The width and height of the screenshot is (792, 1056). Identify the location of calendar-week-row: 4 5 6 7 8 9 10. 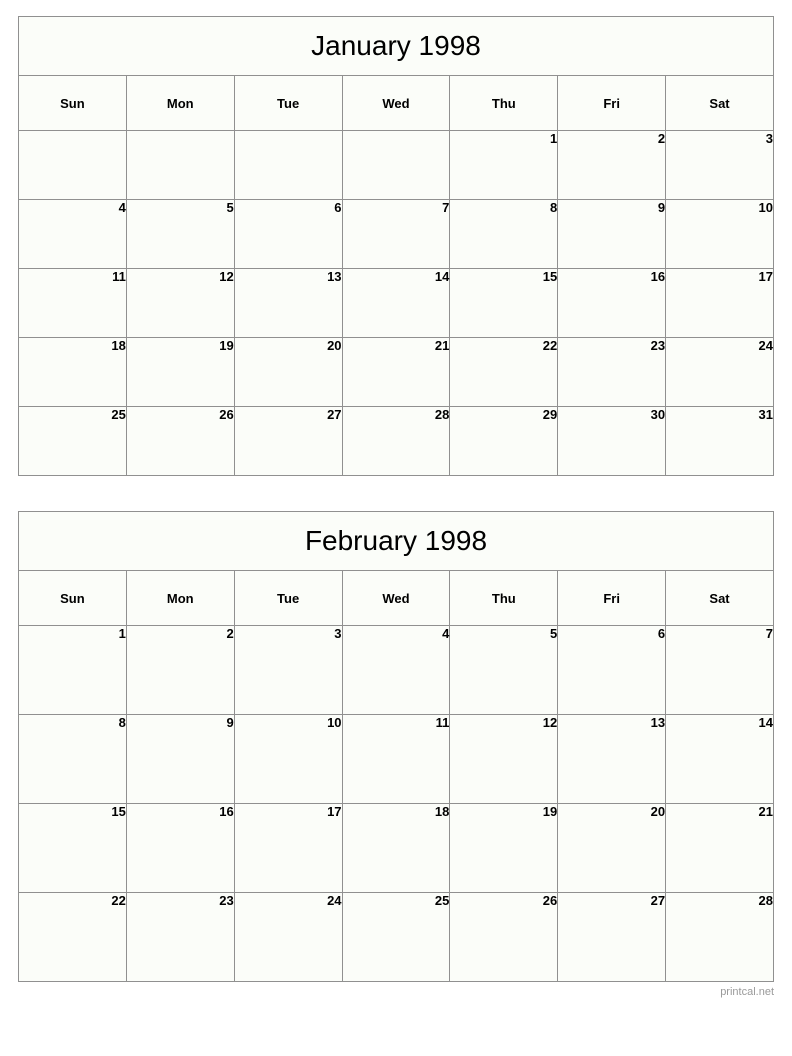
(396, 234).